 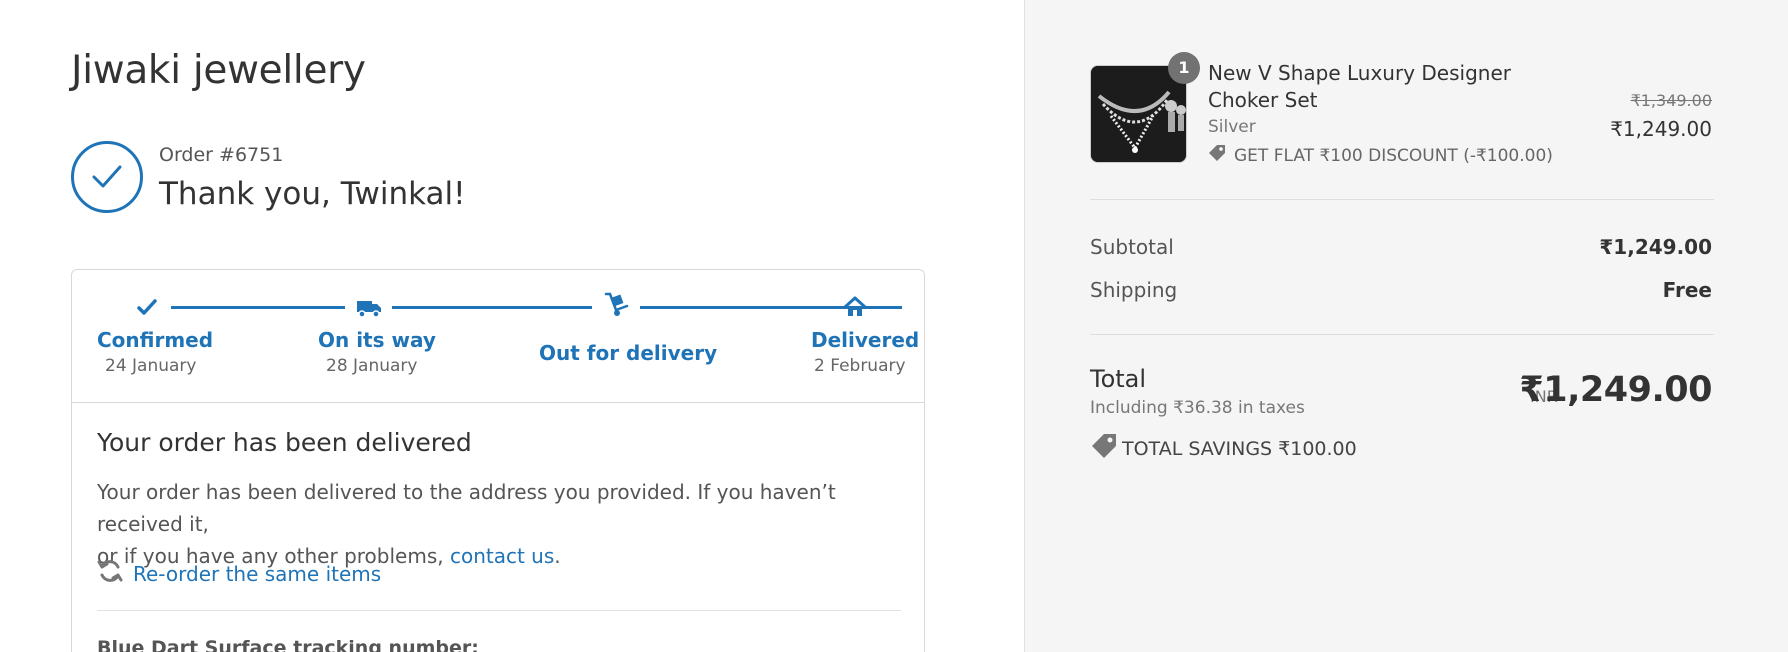 What do you see at coordinates (615, 303) in the screenshot?
I see `hand-truck-icon` at bounding box center [615, 303].